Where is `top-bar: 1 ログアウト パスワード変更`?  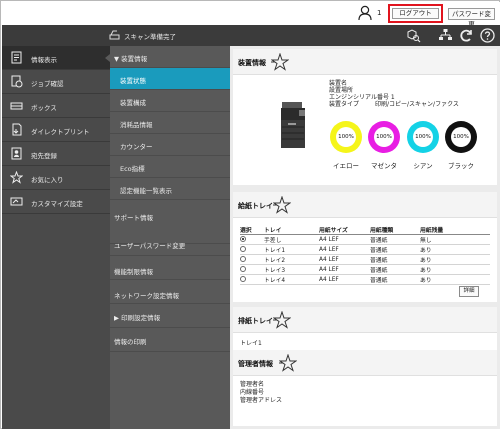
top-bar: 1 ログアウト パスワード変更 is located at coordinates (251, 15).